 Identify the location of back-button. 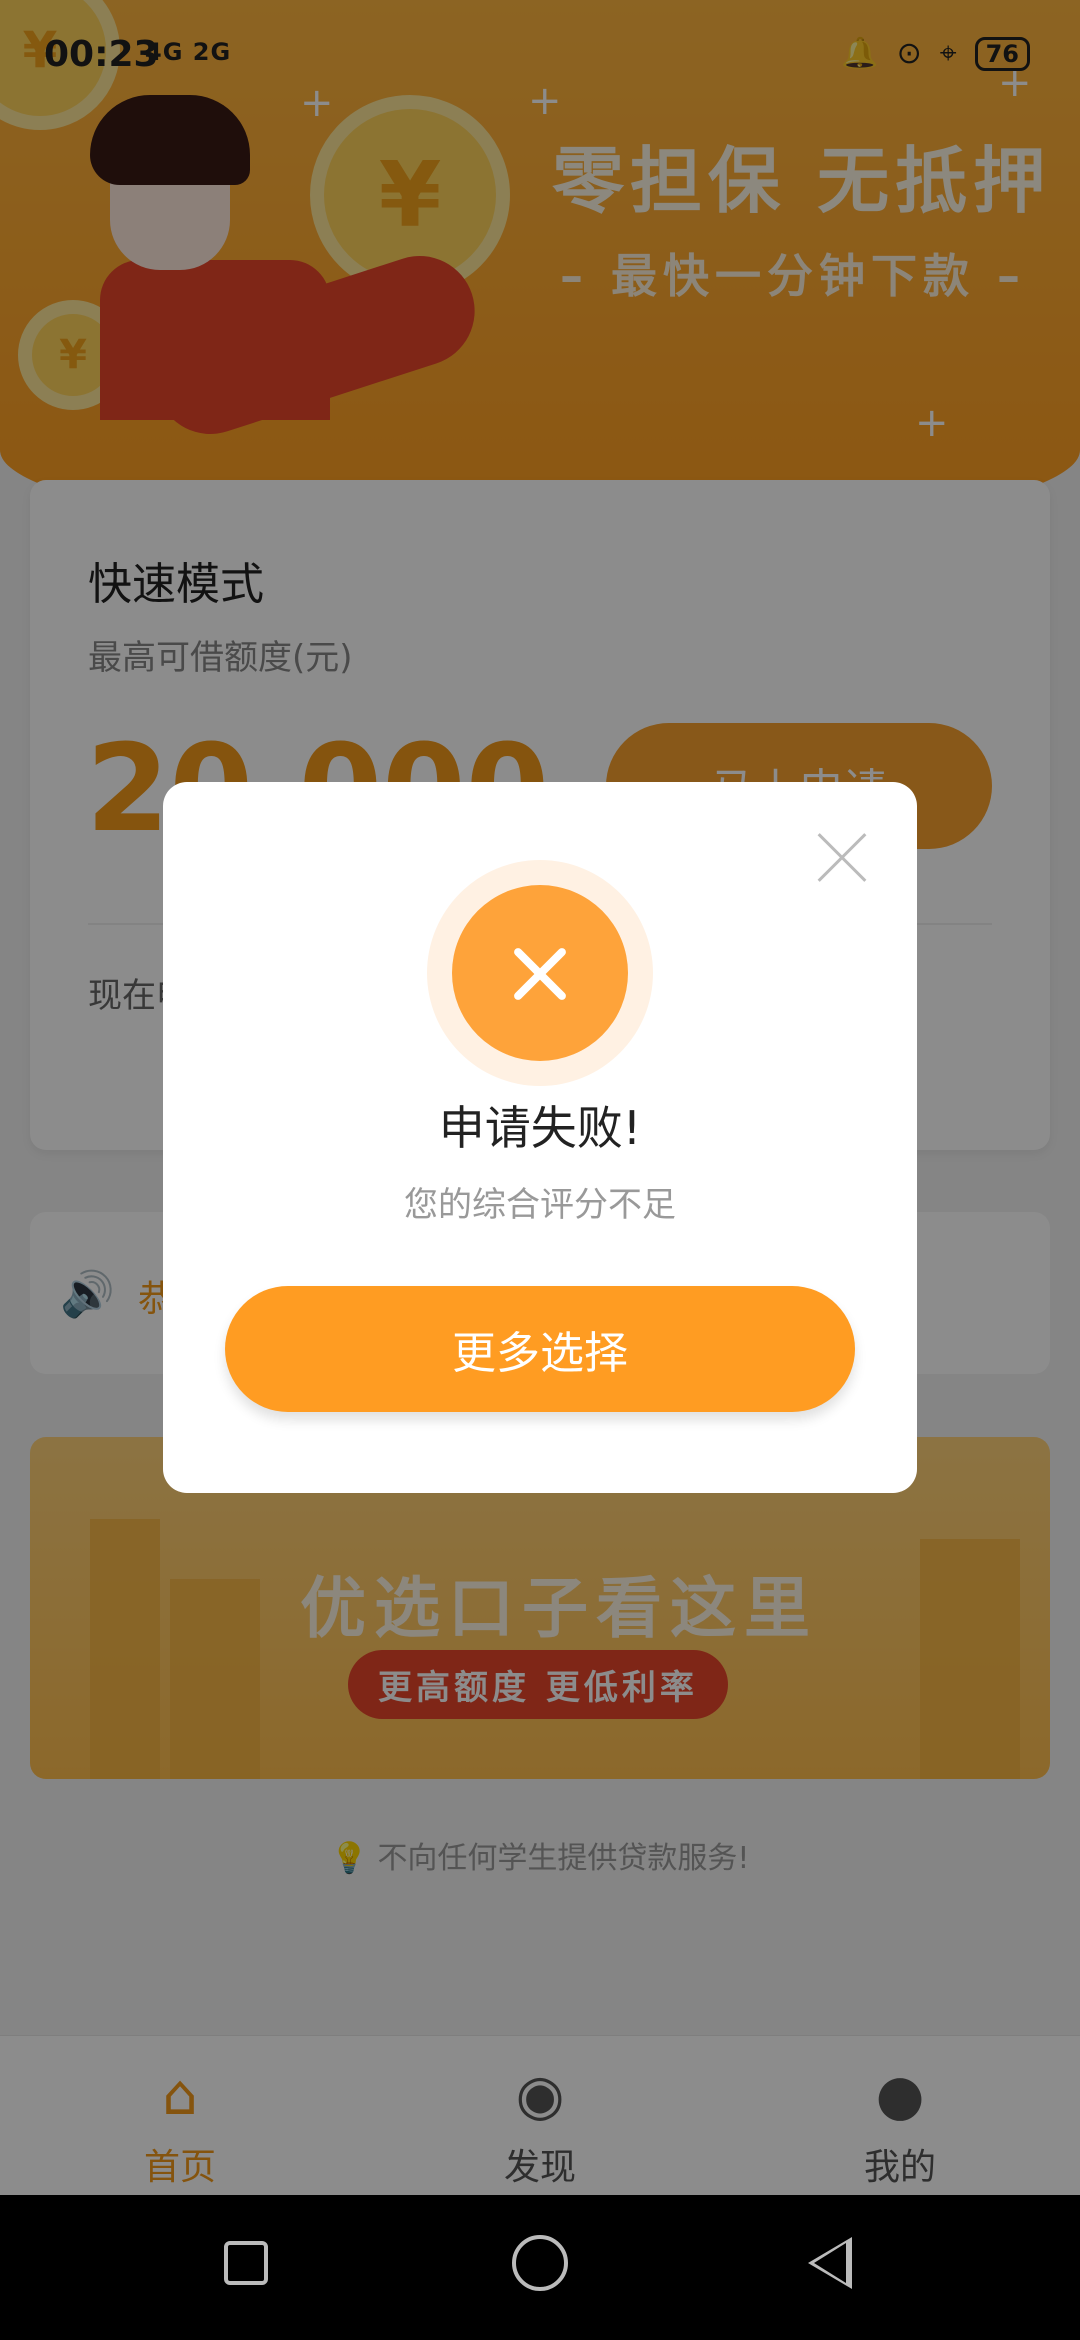
(830, 2263).